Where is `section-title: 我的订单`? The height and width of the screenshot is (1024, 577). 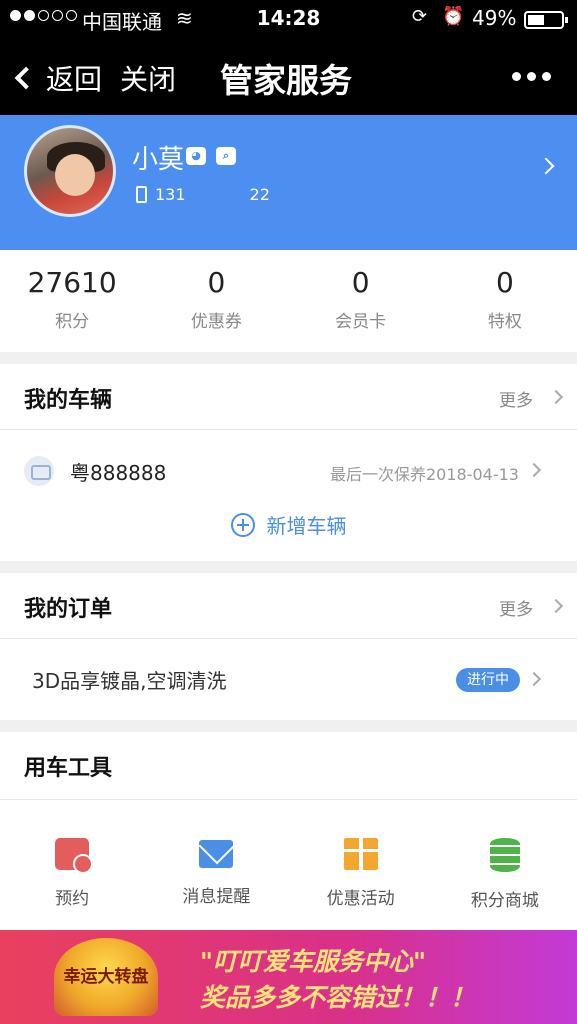 section-title: 我的订单 is located at coordinates (68, 609).